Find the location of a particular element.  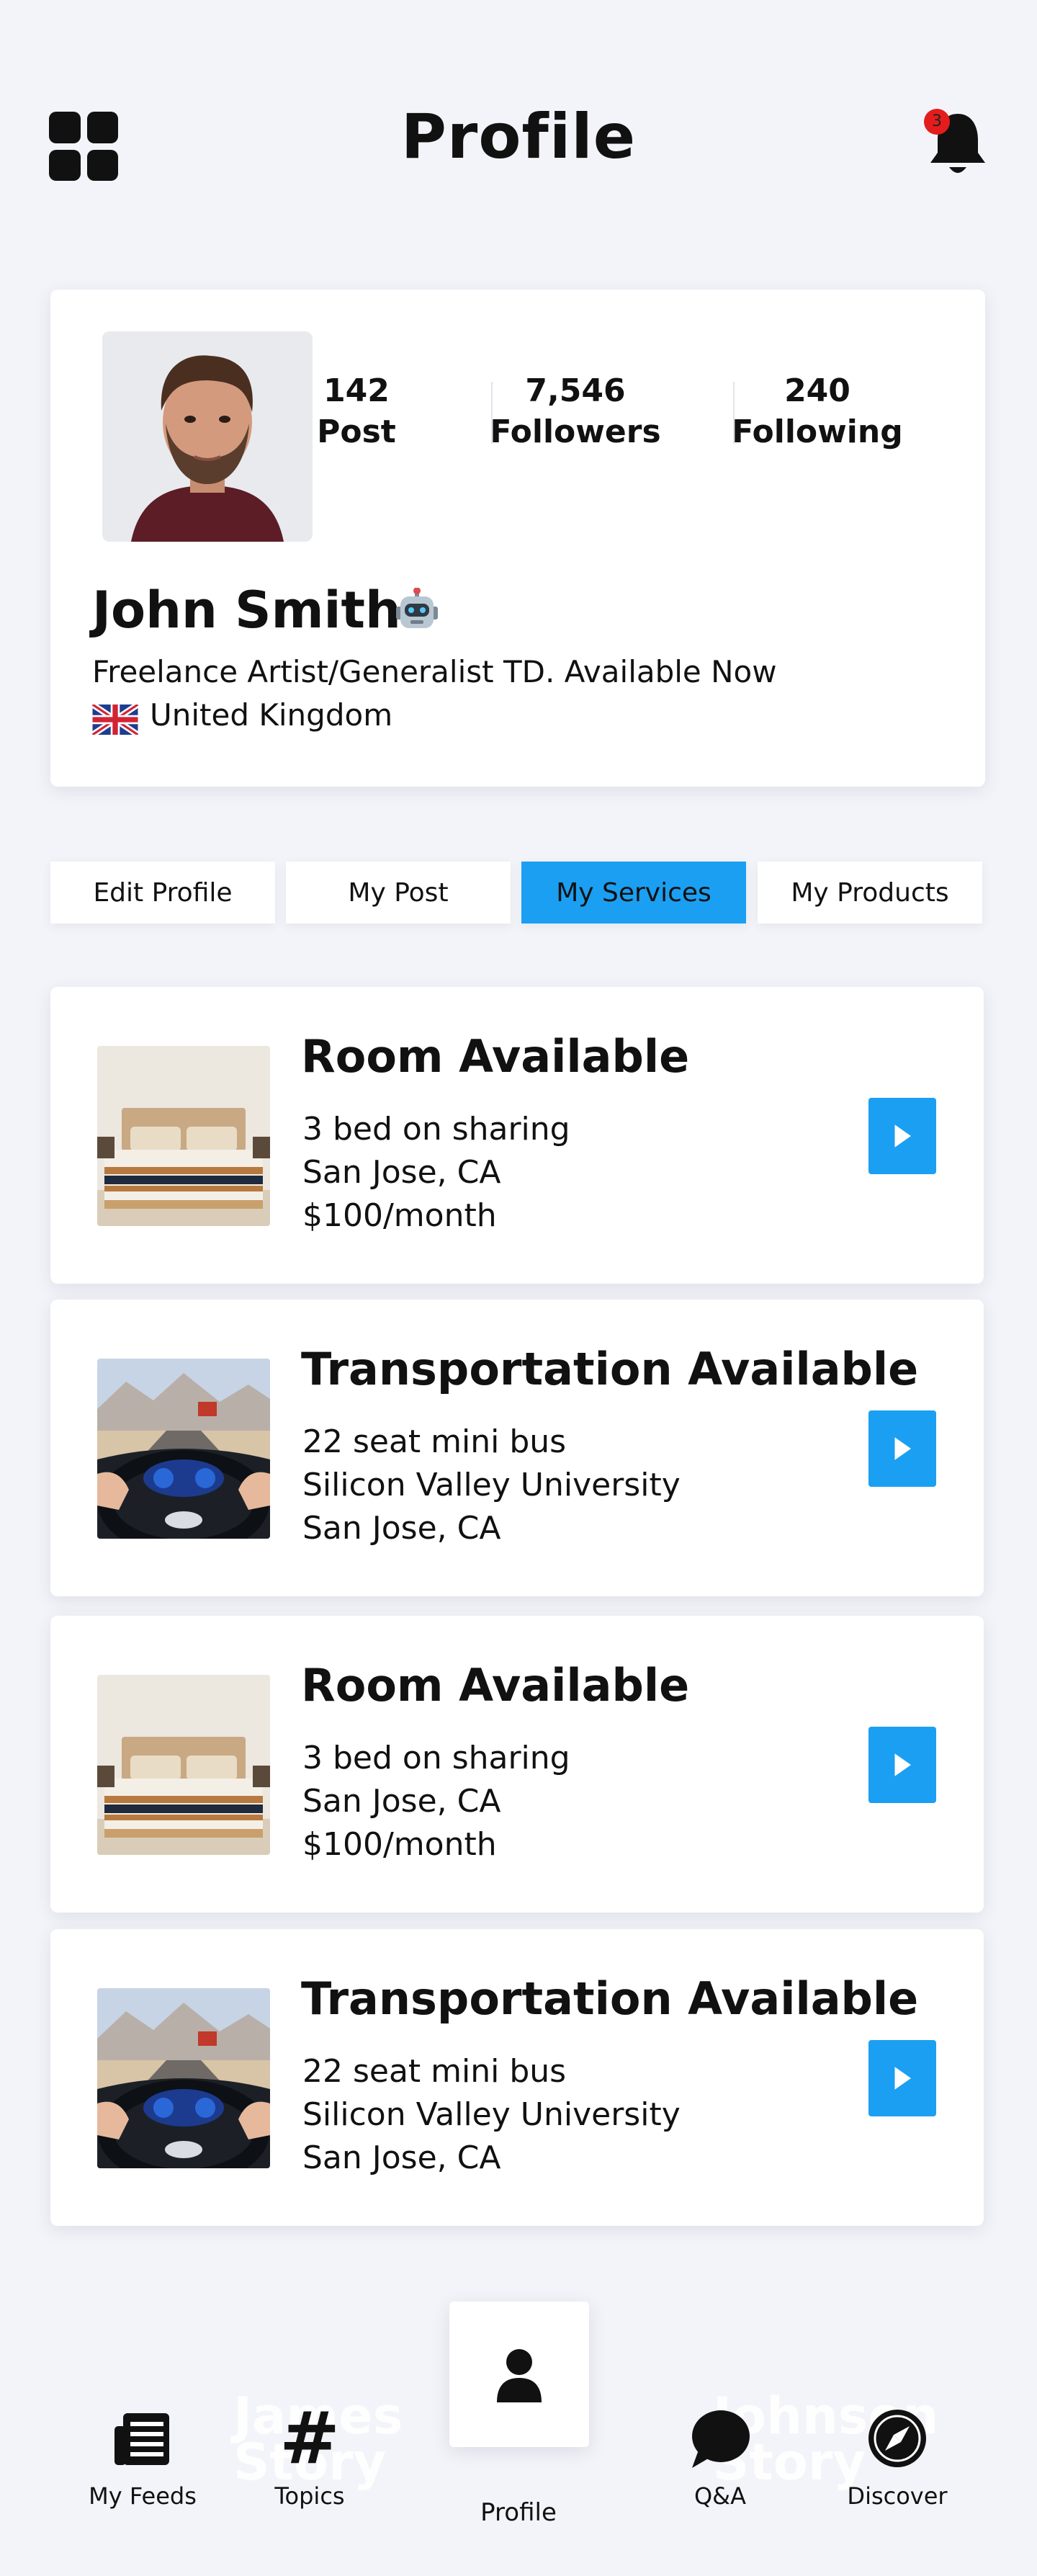

nav-qa: Q&A is located at coordinates (720, 2458).